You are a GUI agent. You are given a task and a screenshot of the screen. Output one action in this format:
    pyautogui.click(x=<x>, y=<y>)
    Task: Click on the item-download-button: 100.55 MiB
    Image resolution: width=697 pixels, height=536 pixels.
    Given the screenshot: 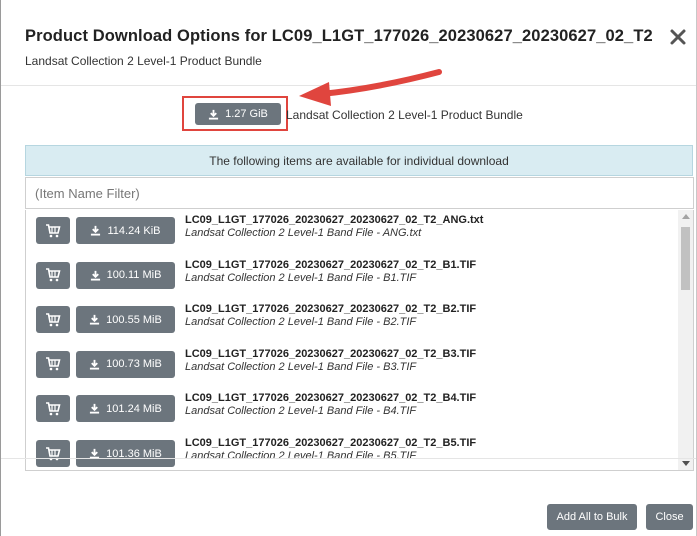 What is the action you would take?
    pyautogui.click(x=125, y=320)
    